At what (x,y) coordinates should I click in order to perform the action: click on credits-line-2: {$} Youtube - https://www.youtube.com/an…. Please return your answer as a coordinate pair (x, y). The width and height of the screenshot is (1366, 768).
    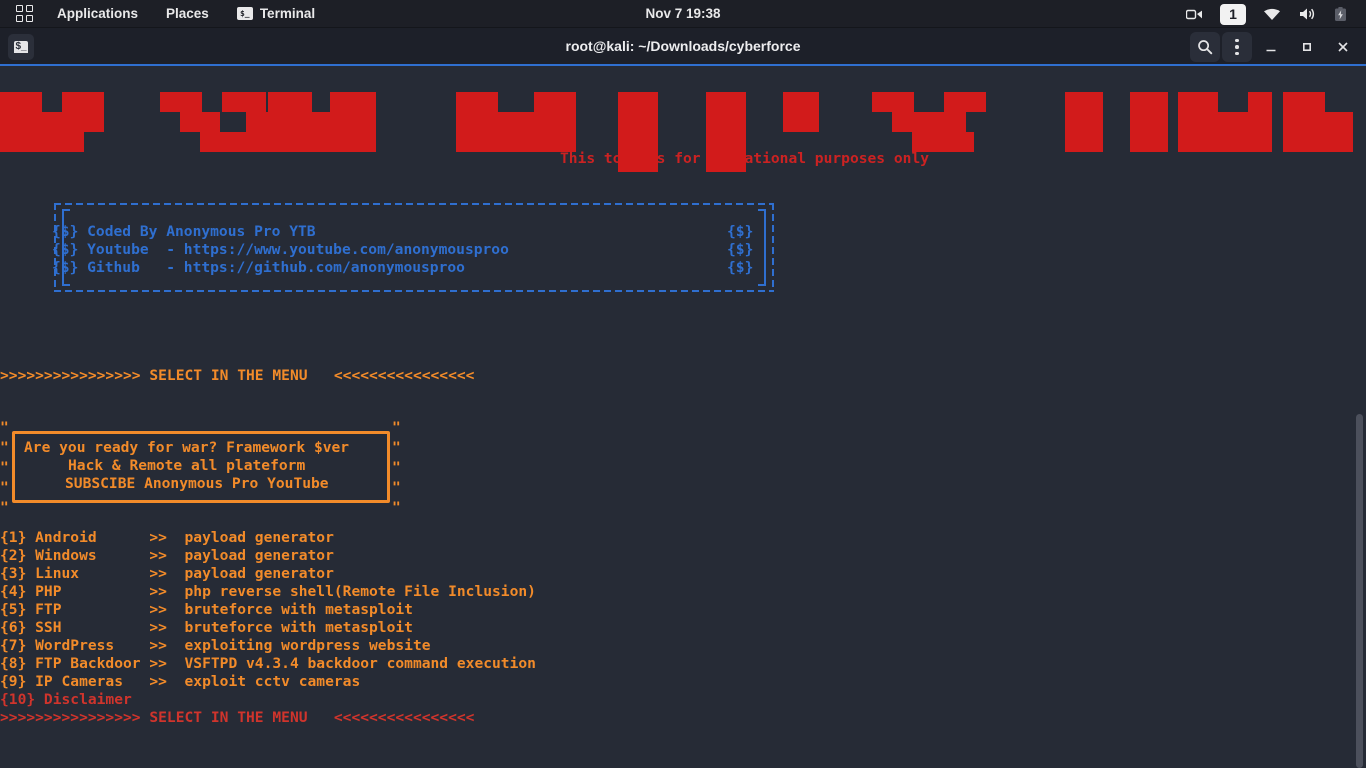
    Looking at the image, I should click on (280, 250).